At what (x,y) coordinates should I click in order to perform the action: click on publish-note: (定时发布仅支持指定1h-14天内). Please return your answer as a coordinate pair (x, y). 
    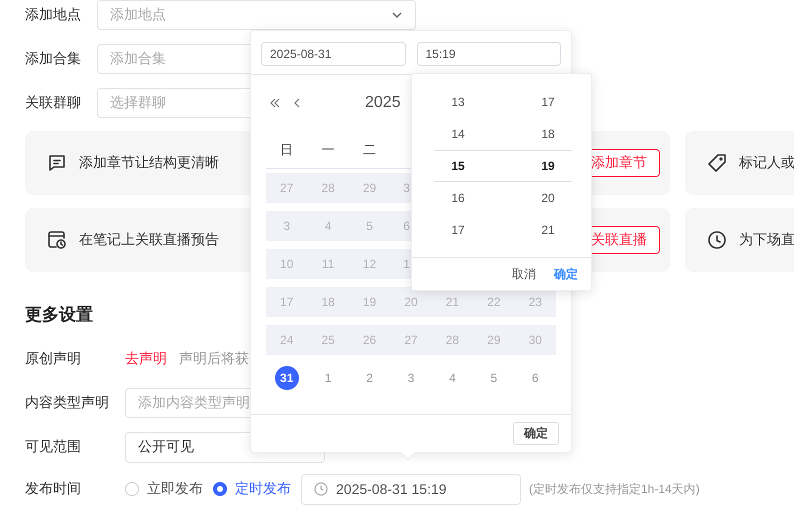
    Looking at the image, I should click on (614, 489).